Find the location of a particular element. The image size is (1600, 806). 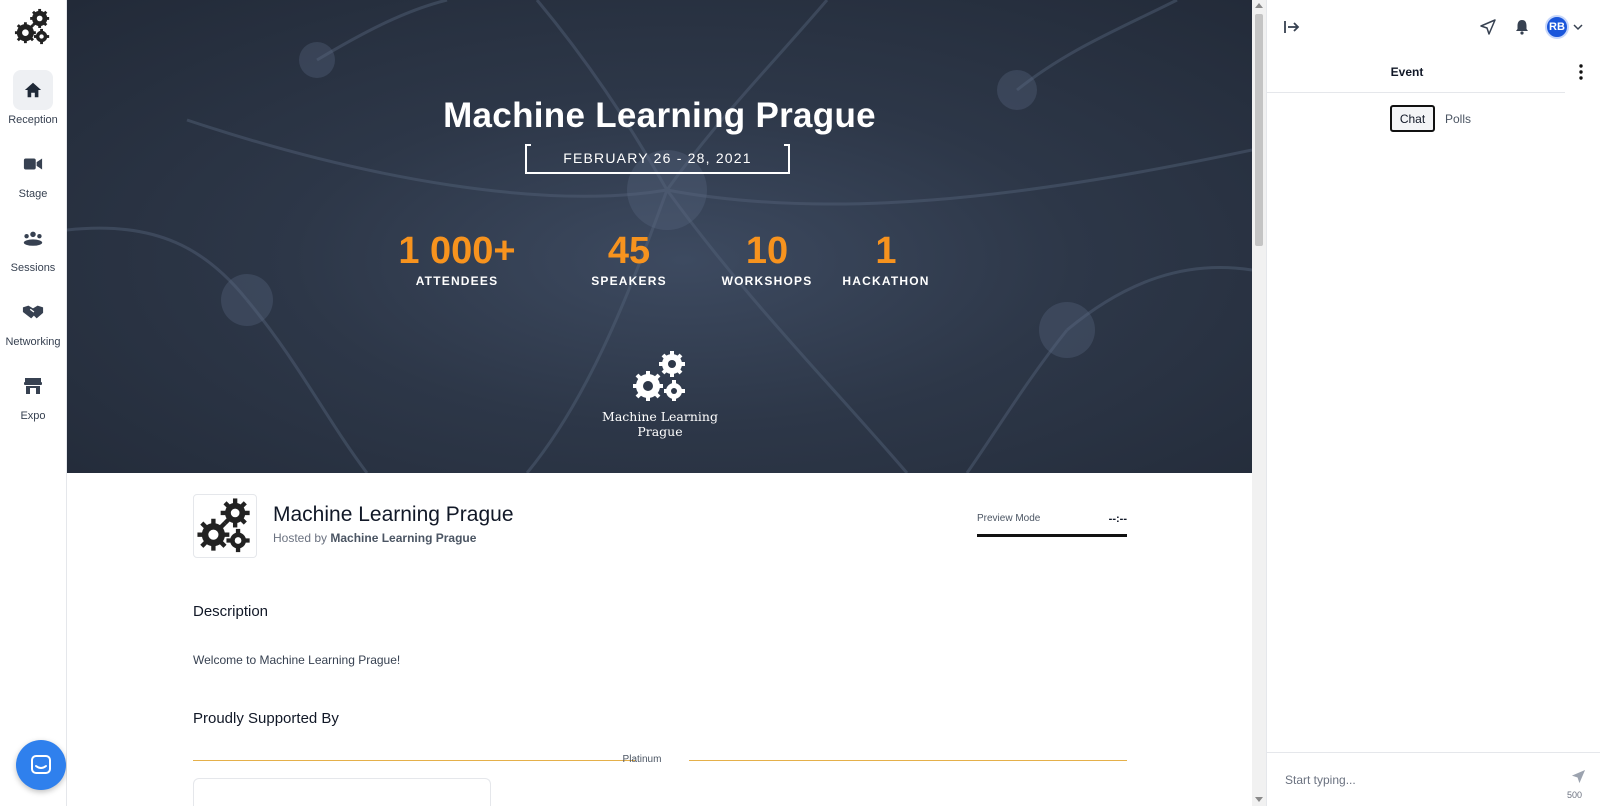

nav-item-networking: Networking is located at coordinates (33, 324).